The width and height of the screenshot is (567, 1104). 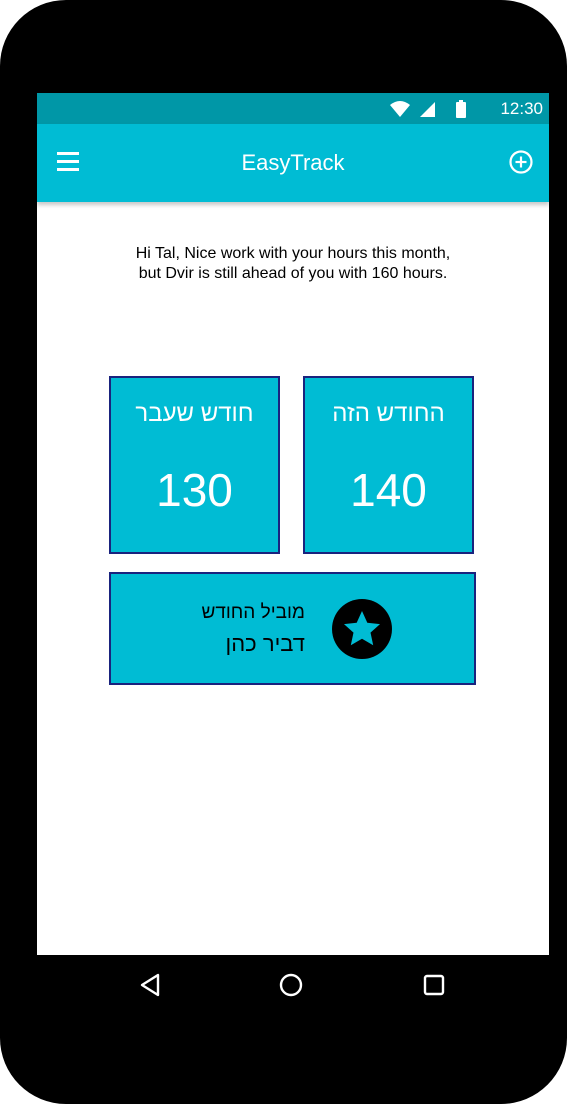 What do you see at coordinates (293, 108) in the screenshot?
I see `status-bar: 12:30` at bounding box center [293, 108].